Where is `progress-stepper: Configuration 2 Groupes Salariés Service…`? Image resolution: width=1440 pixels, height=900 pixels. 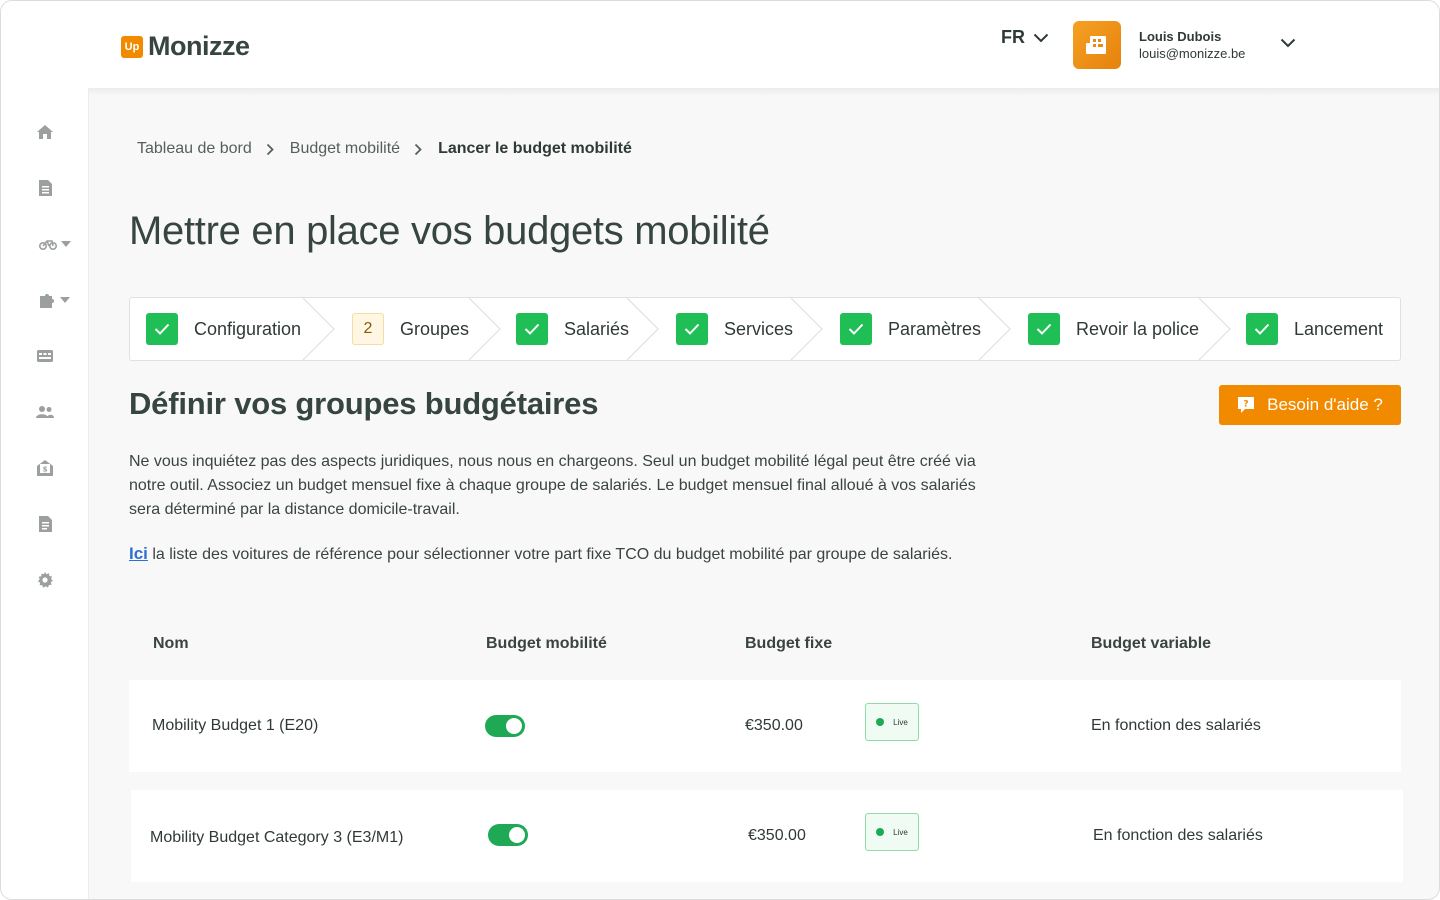 progress-stepper: Configuration 2 Groupes Salariés Service… is located at coordinates (765, 329).